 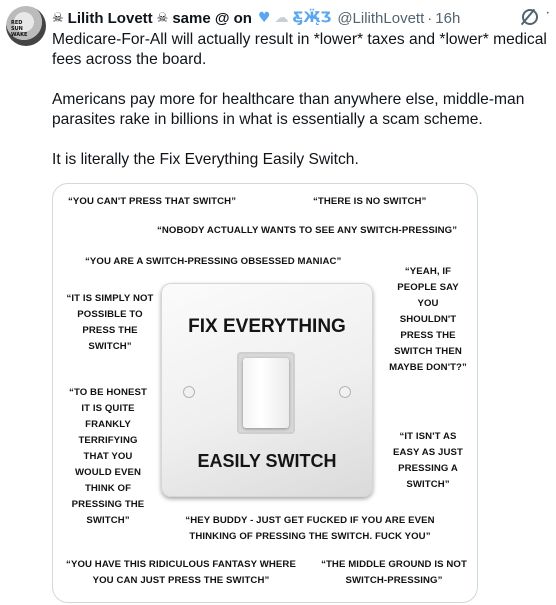 I want to click on switch-rocker, so click(x=266, y=393).